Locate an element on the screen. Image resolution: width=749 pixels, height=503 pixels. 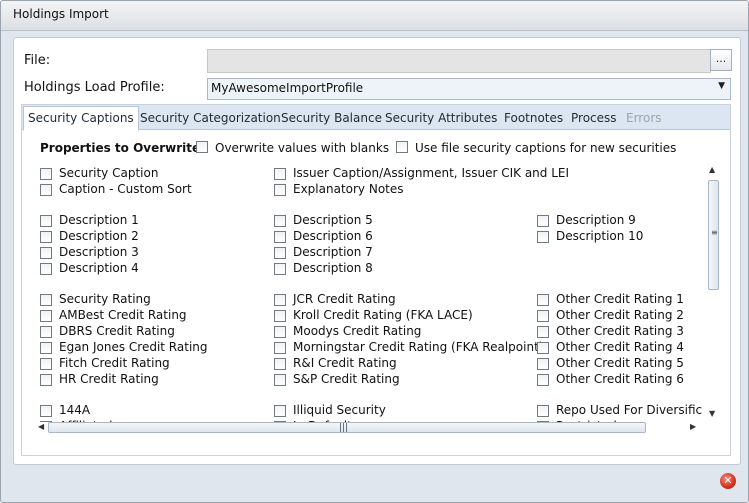
caption-checkbox-label: 144A is located at coordinates (75, 410).